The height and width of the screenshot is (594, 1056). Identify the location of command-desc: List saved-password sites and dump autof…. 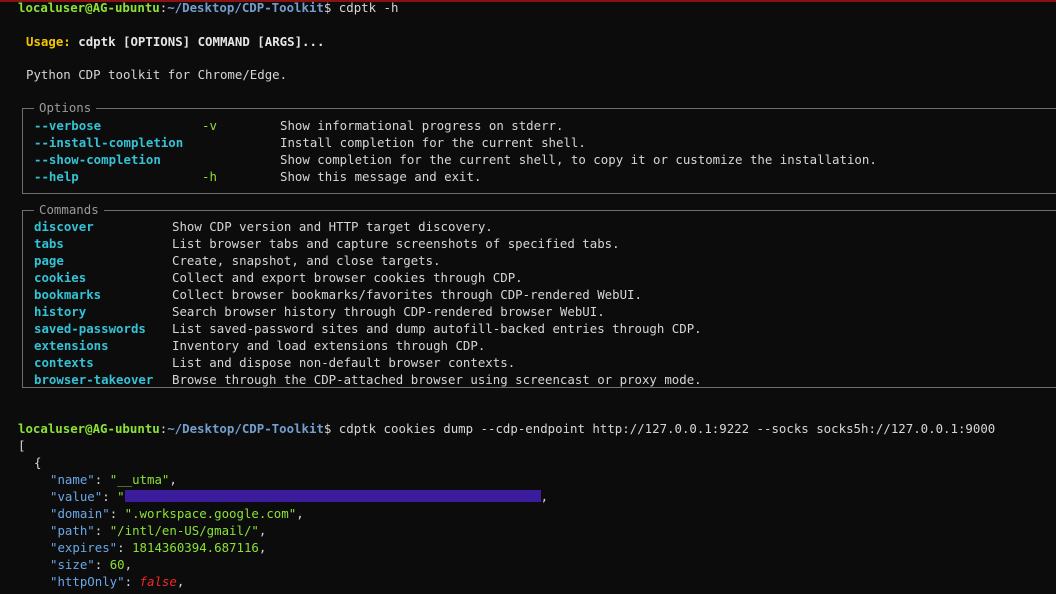
(437, 328).